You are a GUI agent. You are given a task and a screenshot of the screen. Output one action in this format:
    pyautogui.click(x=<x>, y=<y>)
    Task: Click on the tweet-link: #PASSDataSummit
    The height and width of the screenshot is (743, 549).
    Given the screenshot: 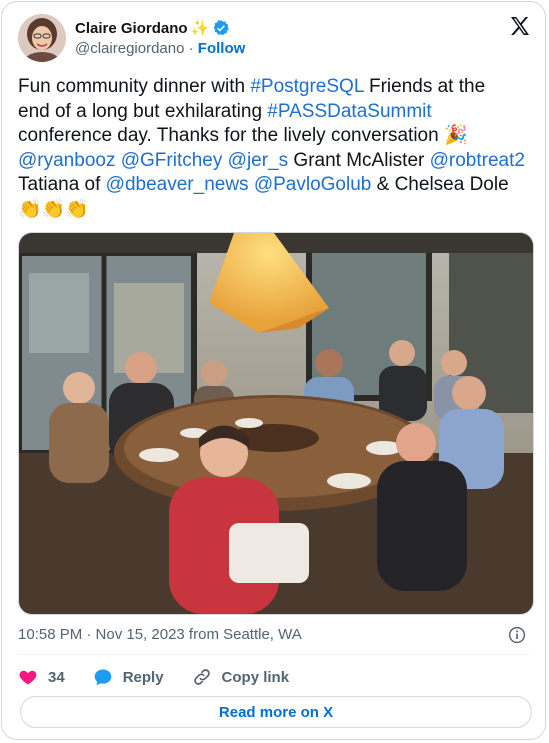 What is the action you would take?
    pyautogui.click(x=349, y=111)
    